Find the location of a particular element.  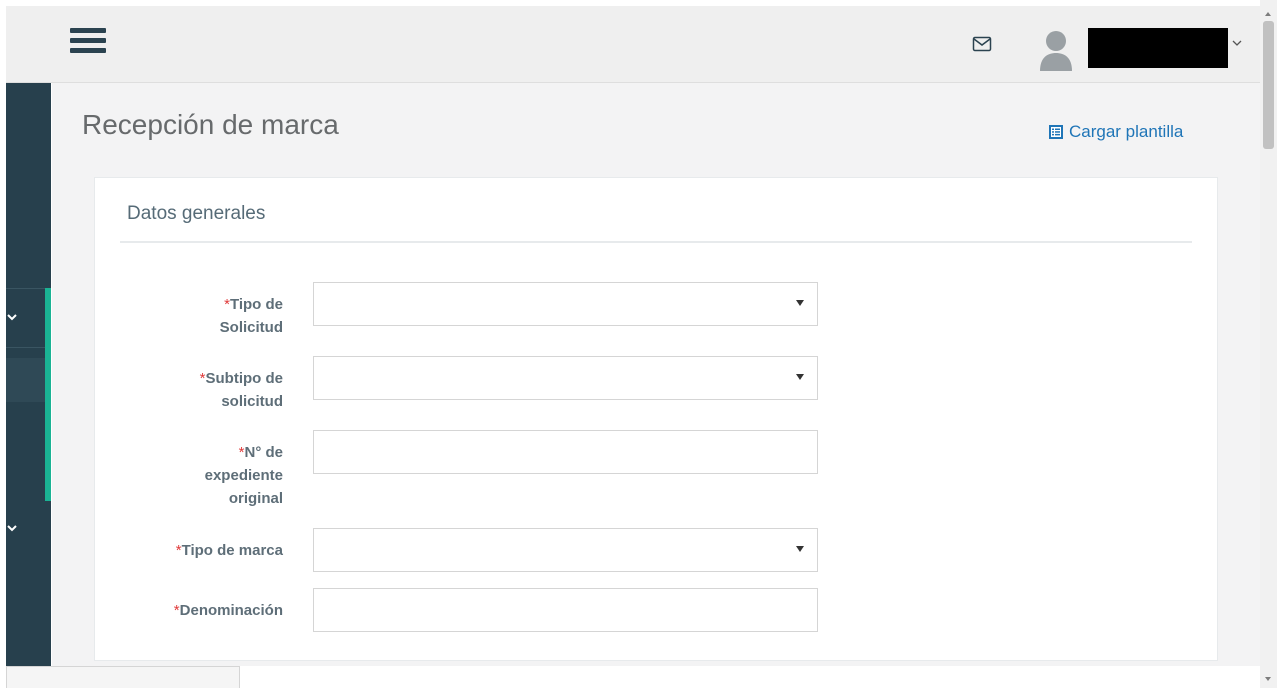

original-file-number-input is located at coordinates (565, 452).